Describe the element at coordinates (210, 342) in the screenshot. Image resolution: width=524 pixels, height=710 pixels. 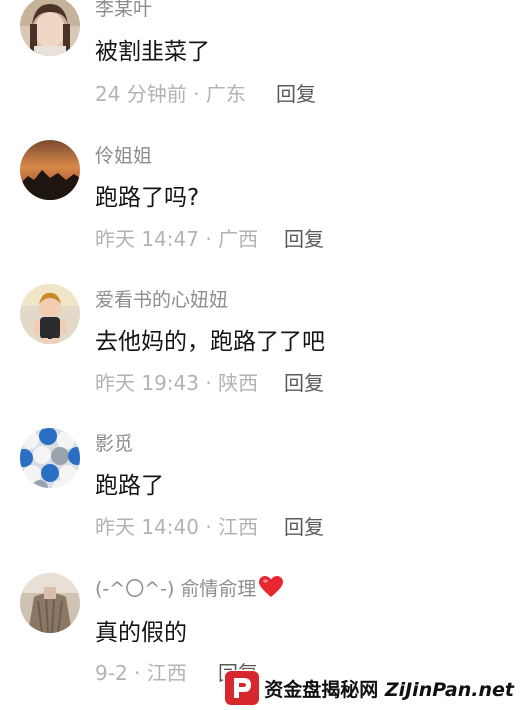
I see `comment-text: 去他妈的，跑路了了吧` at that location.